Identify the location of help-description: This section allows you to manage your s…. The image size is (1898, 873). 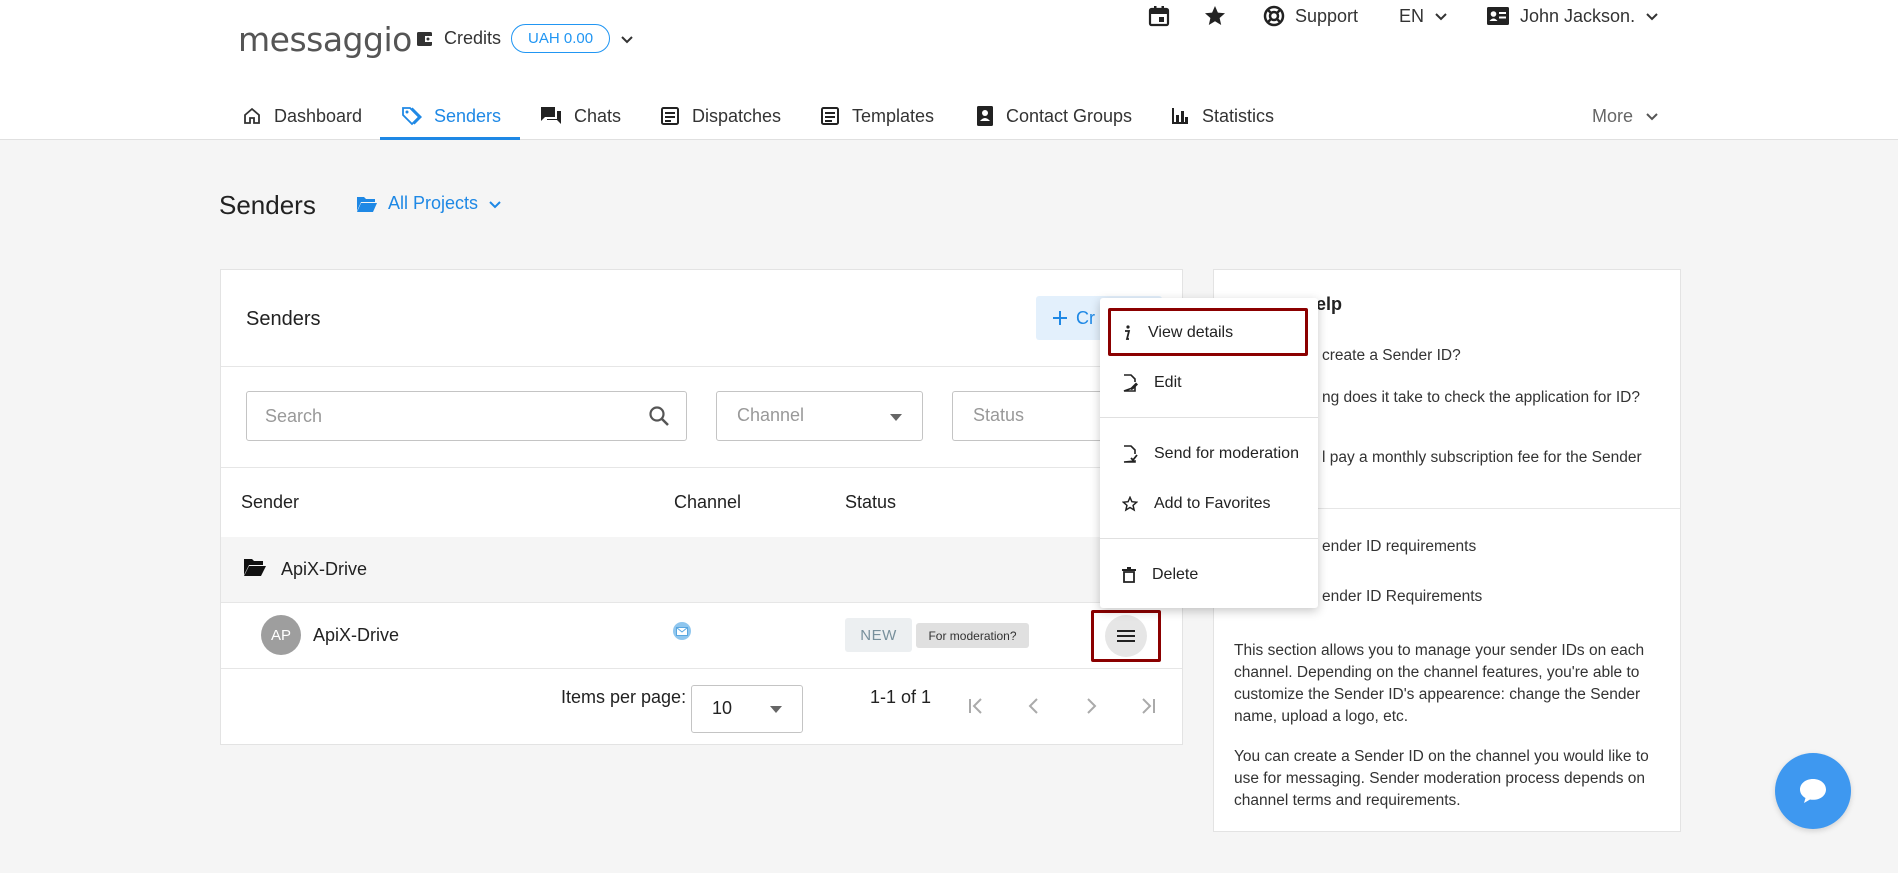
(1439, 683).